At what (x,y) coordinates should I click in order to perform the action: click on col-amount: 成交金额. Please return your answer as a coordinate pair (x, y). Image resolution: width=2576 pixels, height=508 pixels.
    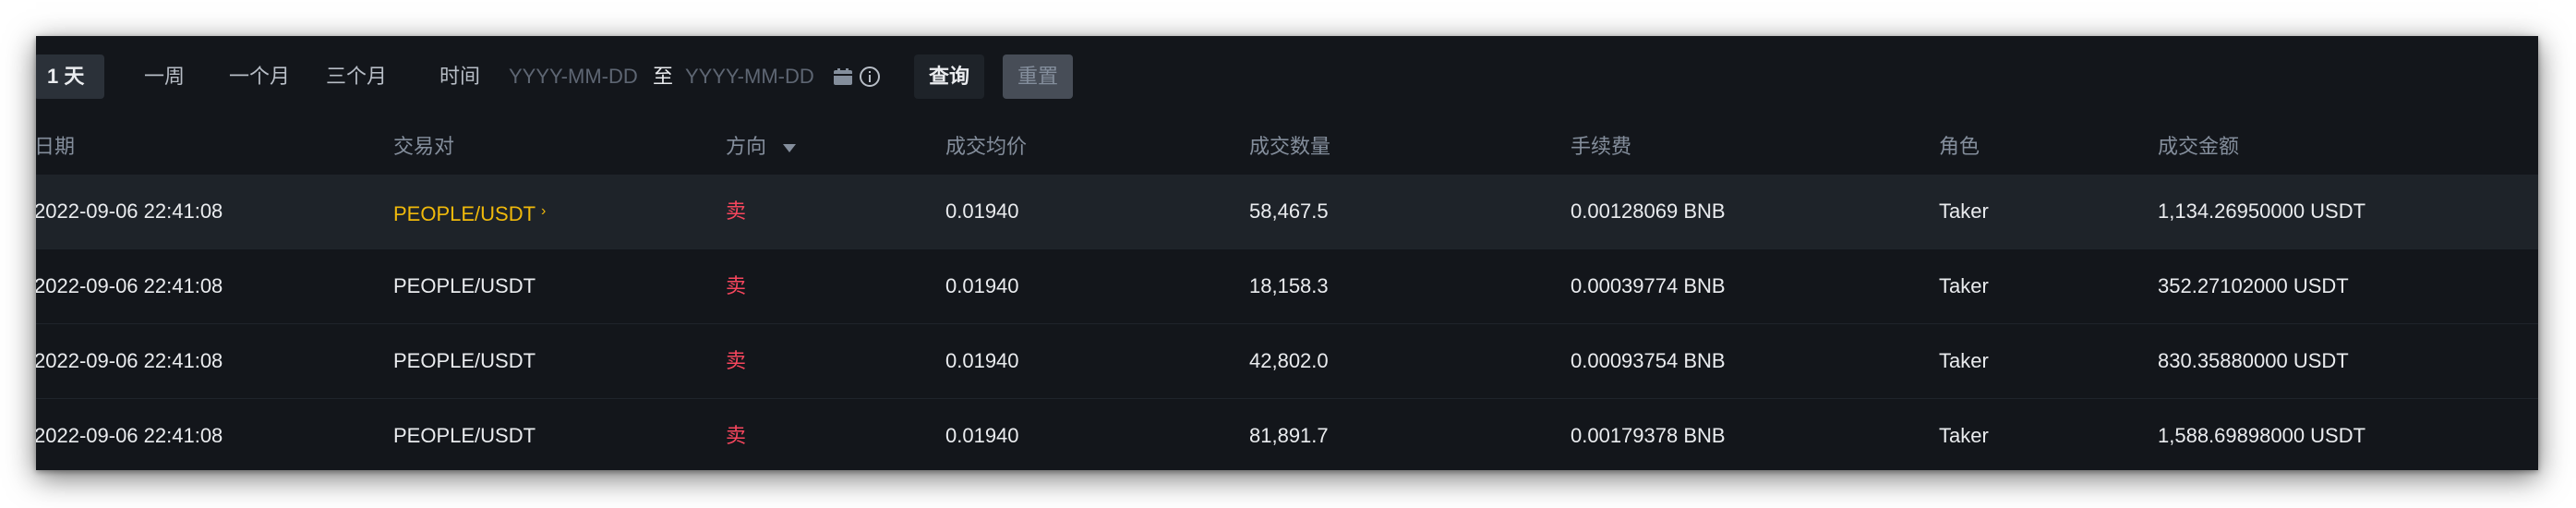
    Looking at the image, I should click on (2199, 146).